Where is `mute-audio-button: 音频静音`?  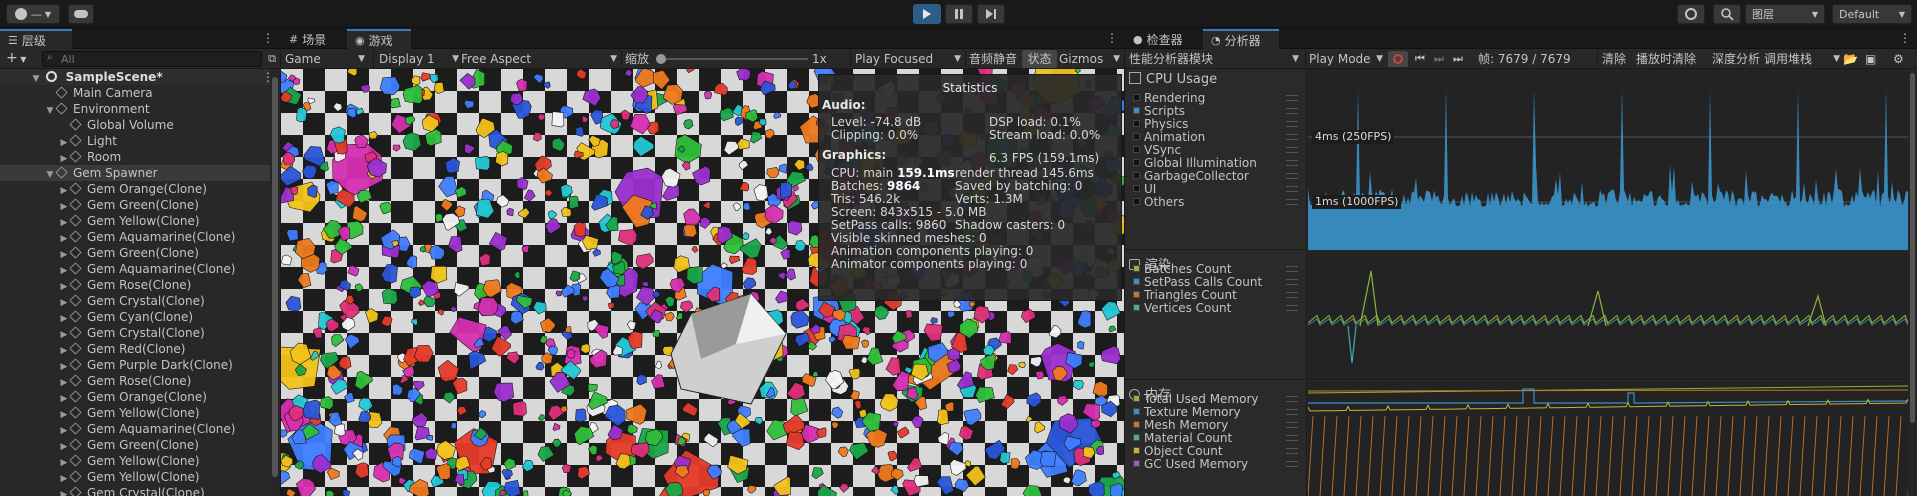 mute-audio-button: 音频静音 is located at coordinates (993, 59).